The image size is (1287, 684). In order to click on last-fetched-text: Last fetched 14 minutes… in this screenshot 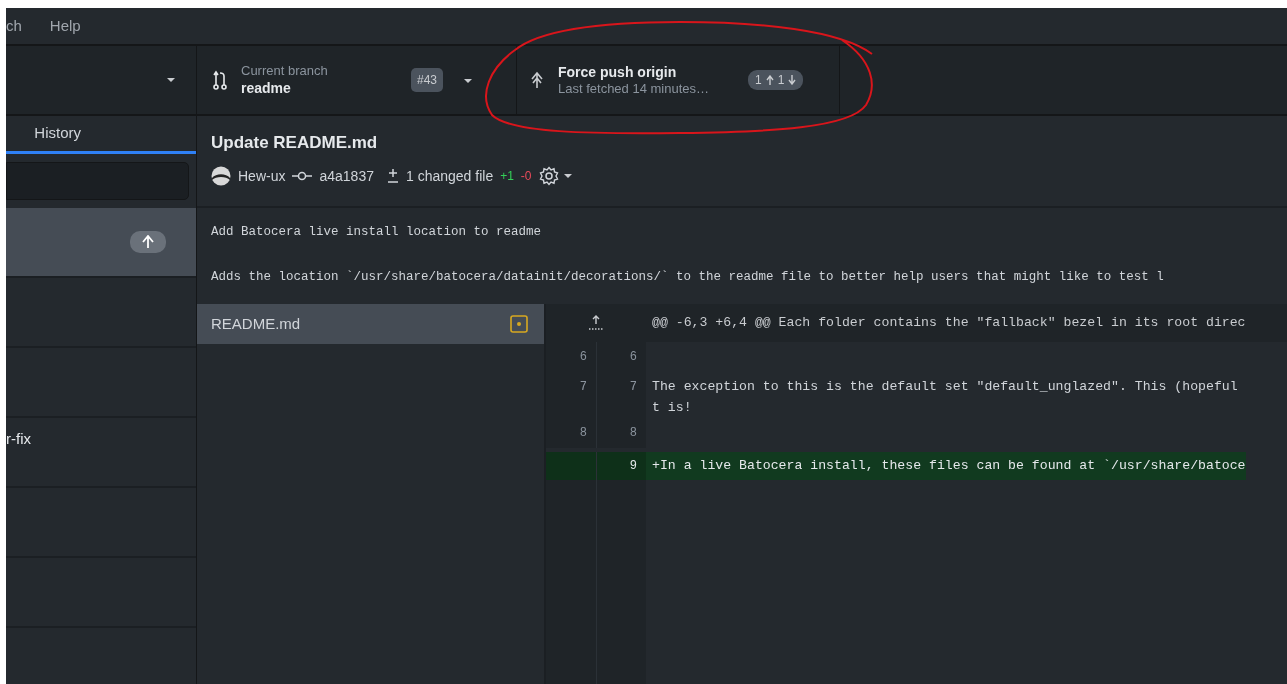, I will do `click(634, 89)`.